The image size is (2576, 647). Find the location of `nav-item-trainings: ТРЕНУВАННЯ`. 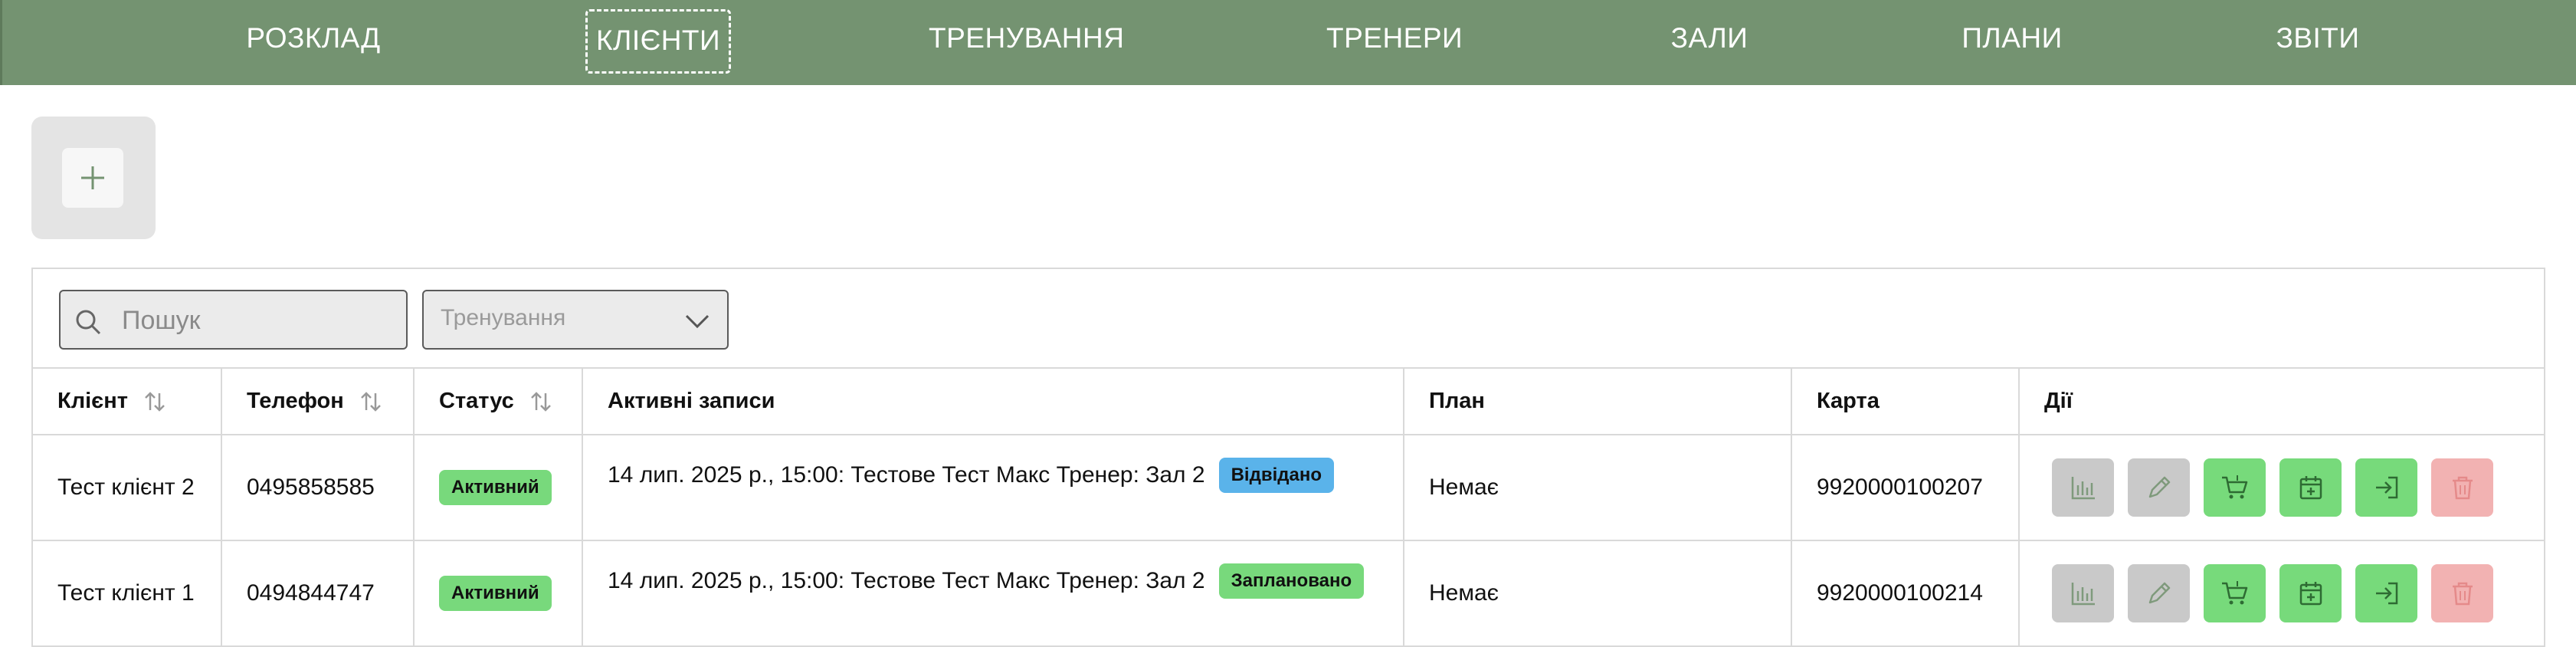

nav-item-trainings: ТРЕНУВАННЯ is located at coordinates (1027, 42).